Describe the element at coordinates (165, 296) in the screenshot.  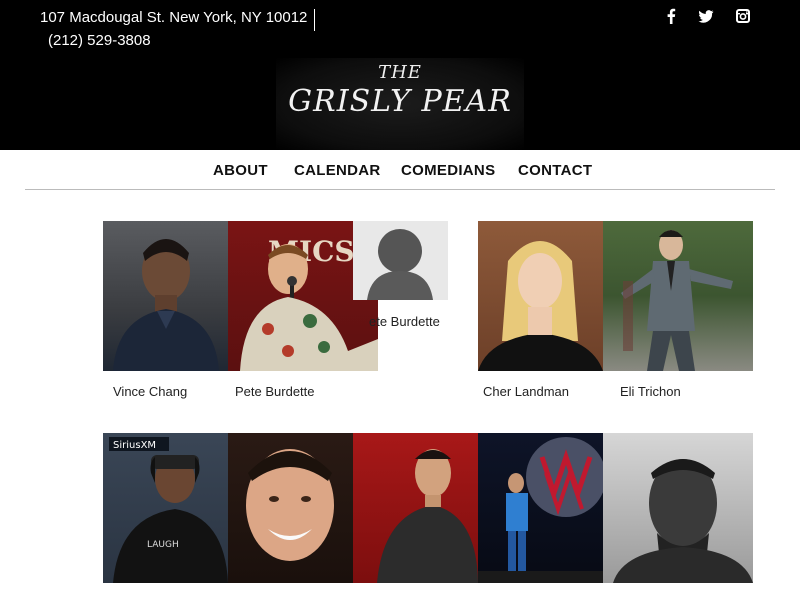
I see `comedian-photo-vince-chang` at that location.